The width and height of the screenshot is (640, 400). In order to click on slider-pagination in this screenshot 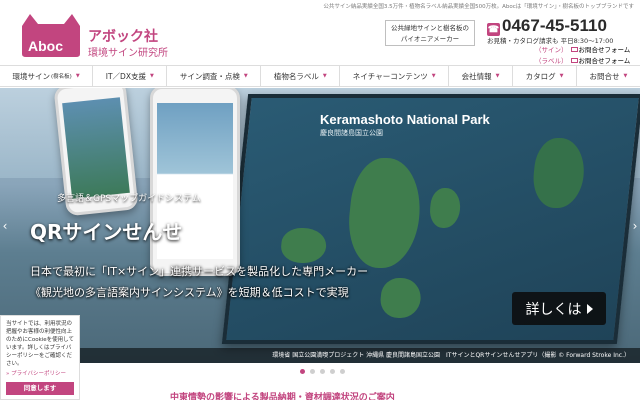, I will do `click(322, 371)`.